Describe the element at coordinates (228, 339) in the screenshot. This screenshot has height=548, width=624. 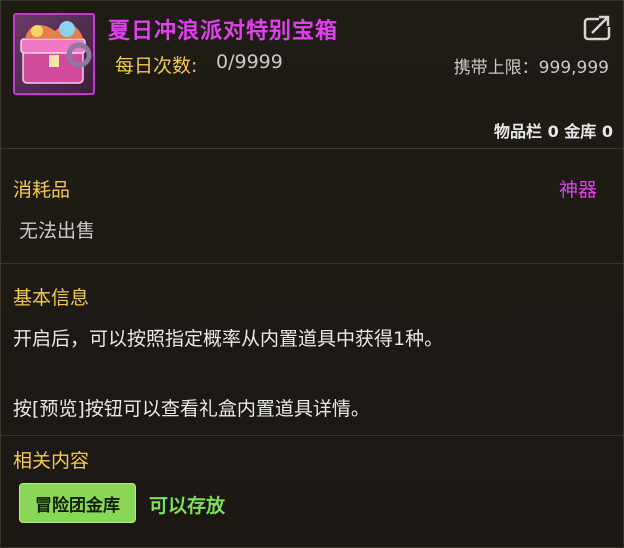
I see `description-line-1: 开启后，可以按照指定概率从内置道具中获得1种。` at that location.